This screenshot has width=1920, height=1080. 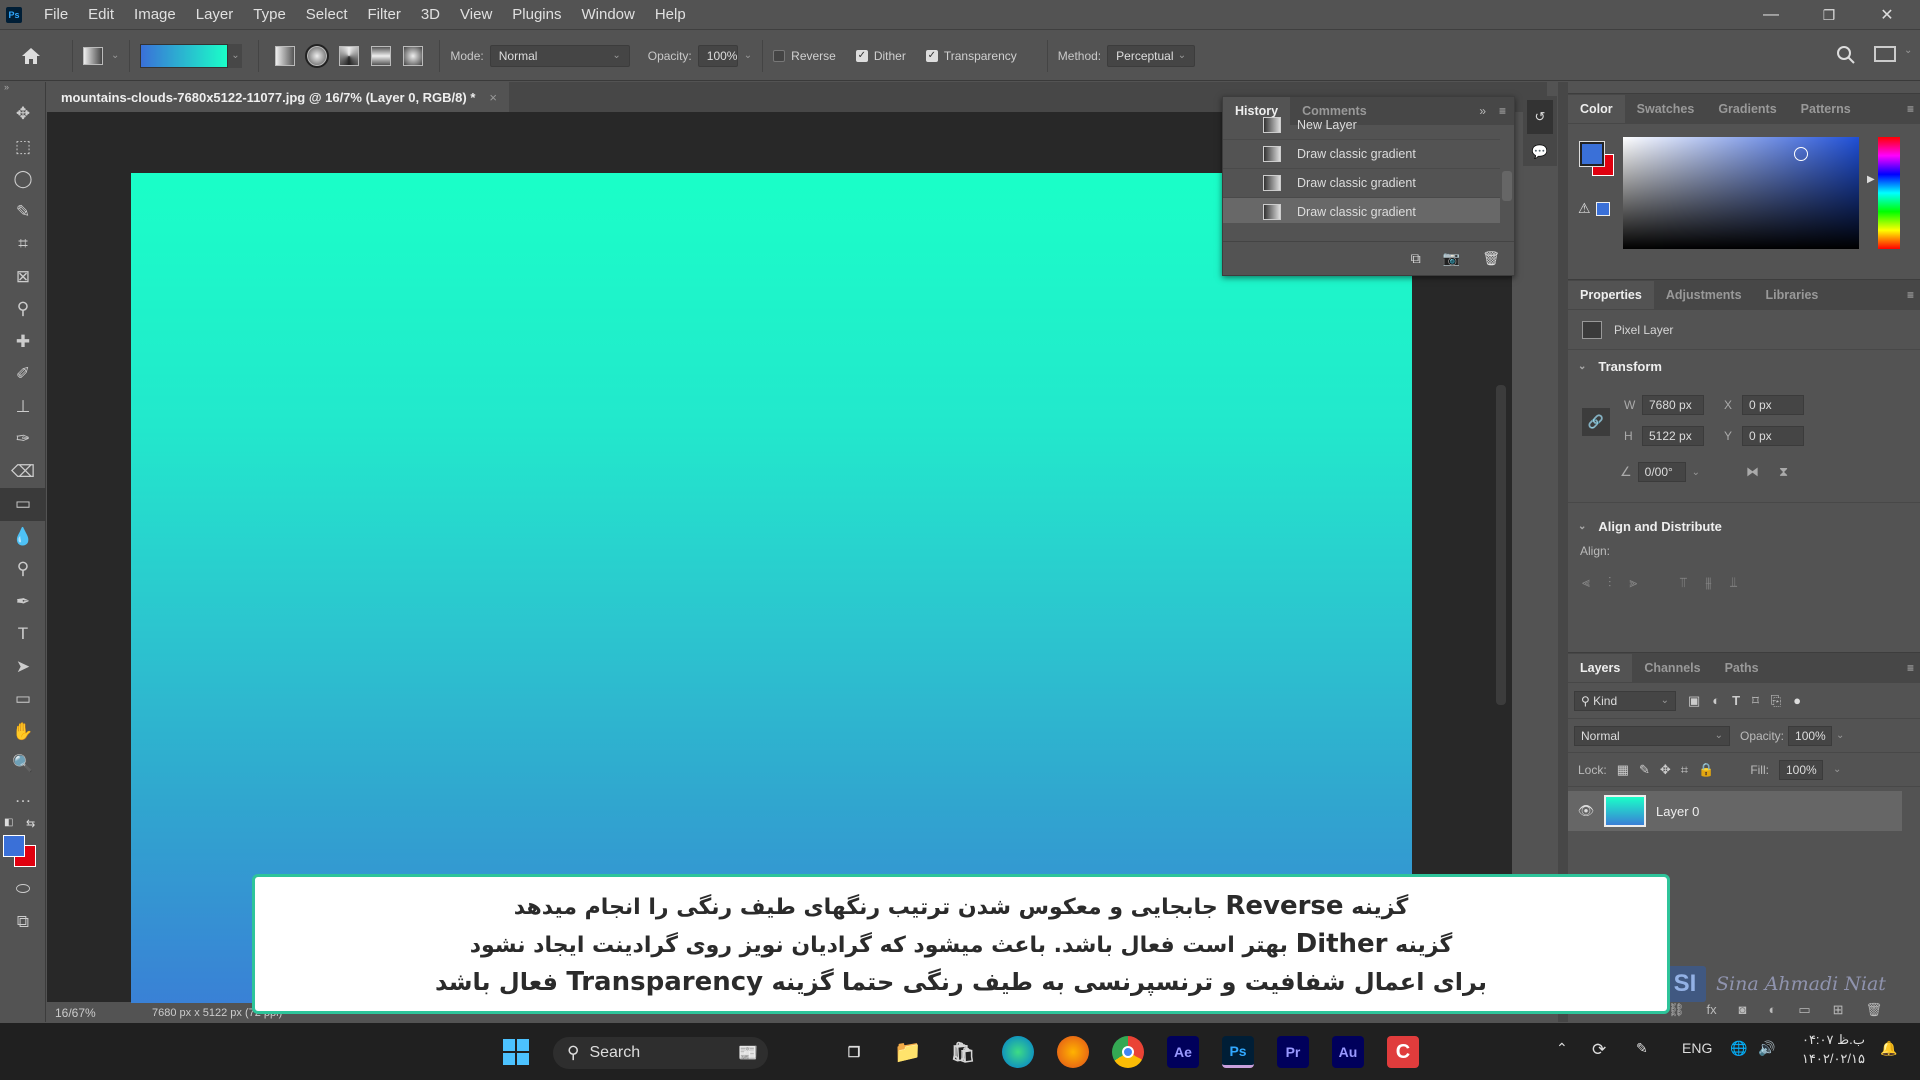 I want to click on workspace-dropdown: ⌄, so click(x=1908, y=50).